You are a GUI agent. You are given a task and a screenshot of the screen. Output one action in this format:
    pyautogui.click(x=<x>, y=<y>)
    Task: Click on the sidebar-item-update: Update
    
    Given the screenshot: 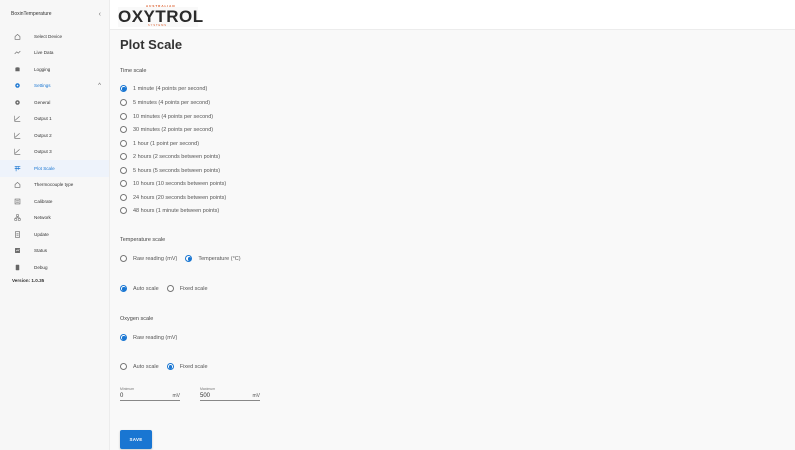 What is the action you would take?
    pyautogui.click(x=54, y=234)
    